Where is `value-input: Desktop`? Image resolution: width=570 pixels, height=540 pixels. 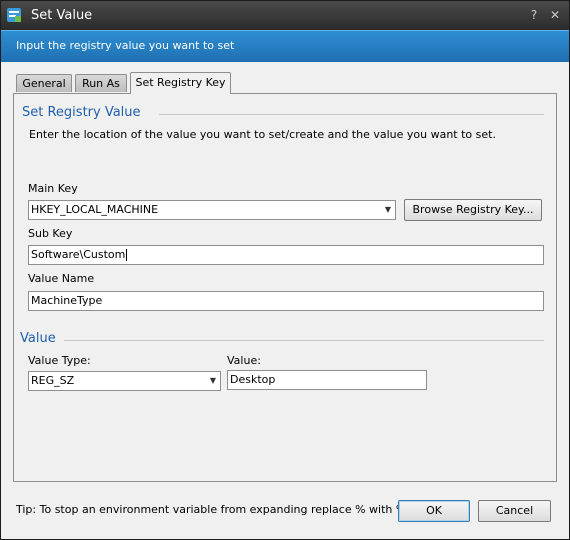 value-input: Desktop is located at coordinates (327, 380).